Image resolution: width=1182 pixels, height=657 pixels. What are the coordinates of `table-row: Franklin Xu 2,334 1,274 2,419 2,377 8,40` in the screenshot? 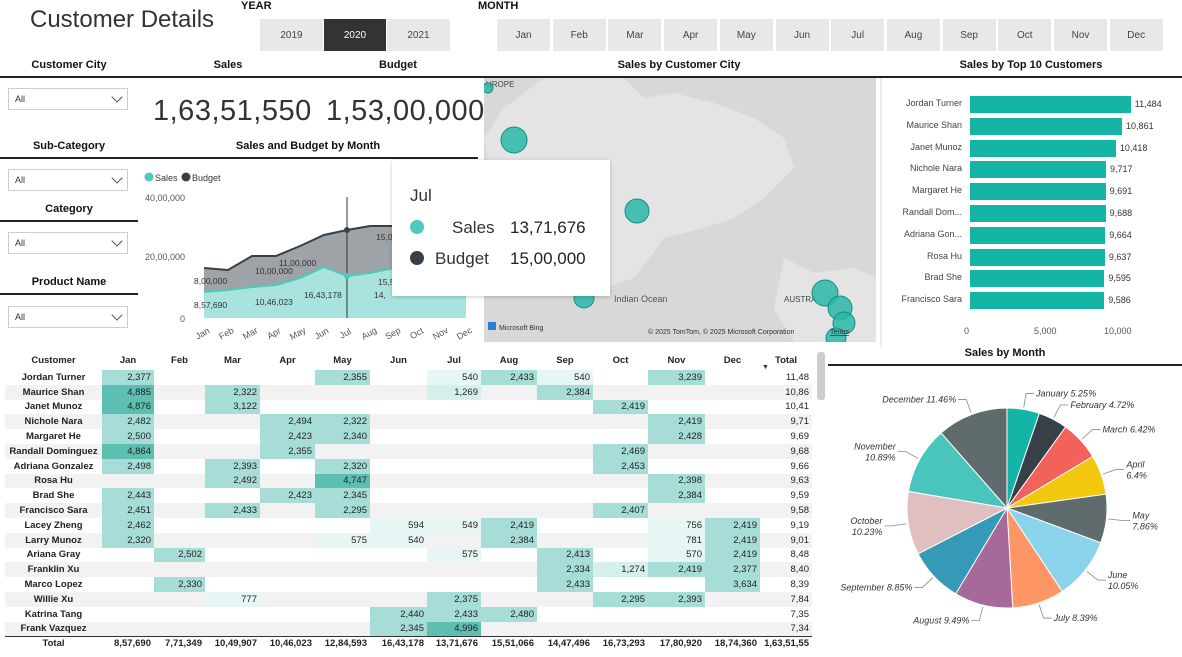 It's located at (408, 570).